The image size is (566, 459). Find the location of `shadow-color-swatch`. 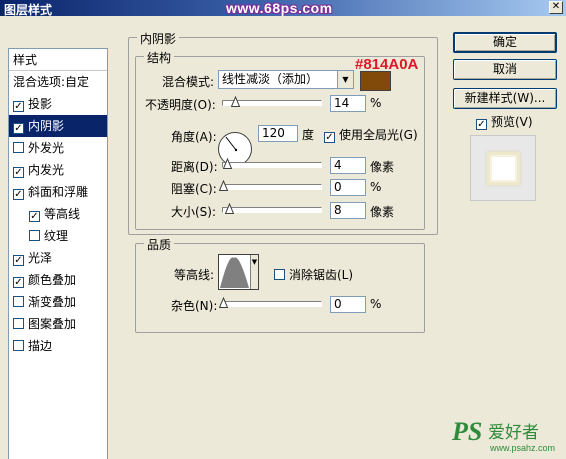

shadow-color-swatch is located at coordinates (375, 81).